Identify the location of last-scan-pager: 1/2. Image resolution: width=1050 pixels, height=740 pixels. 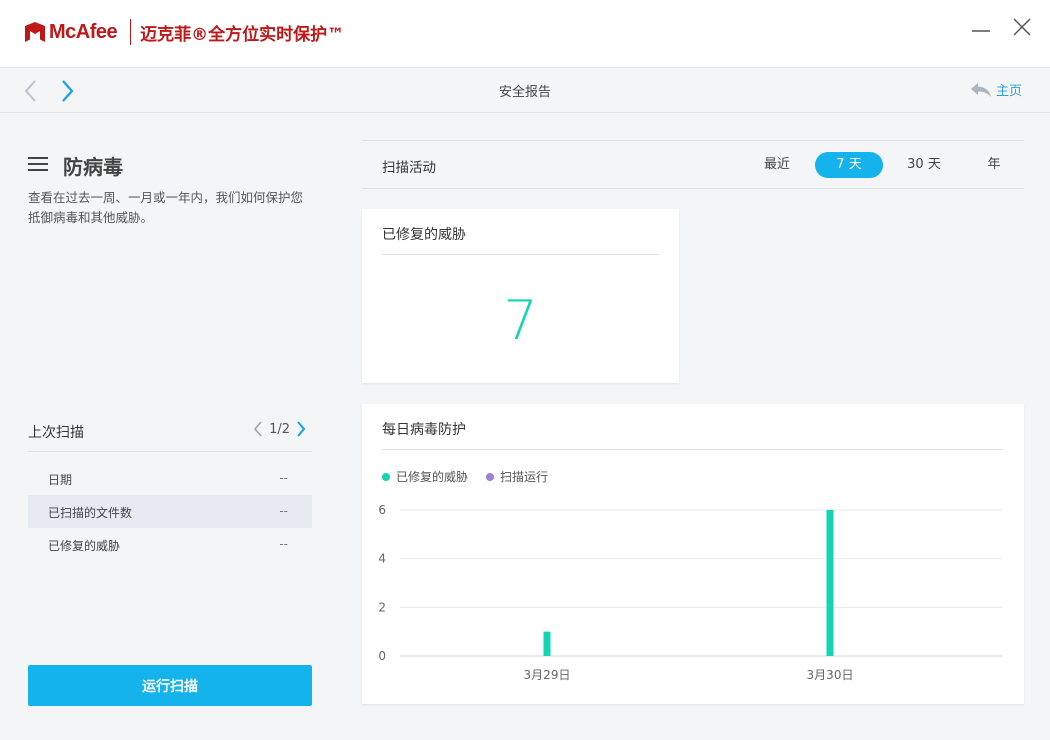
(279, 429).